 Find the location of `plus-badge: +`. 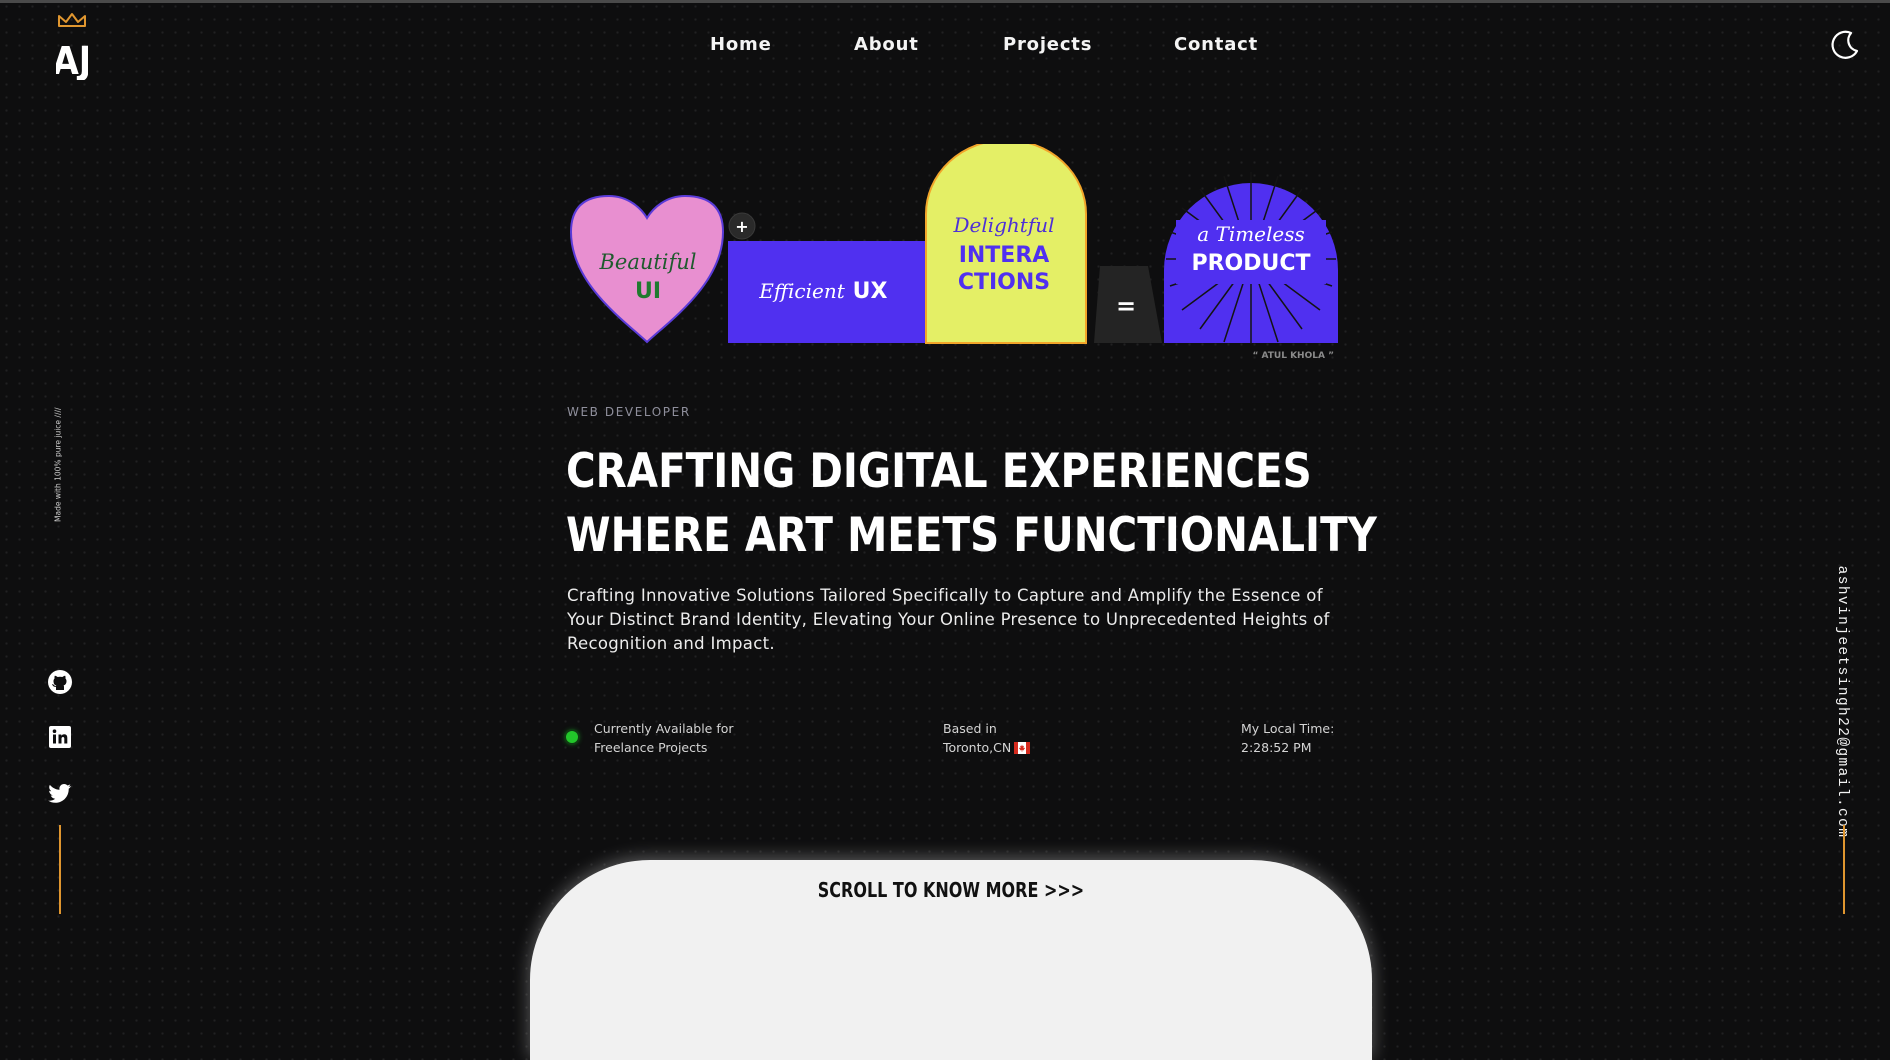

plus-badge: + is located at coordinates (742, 226).